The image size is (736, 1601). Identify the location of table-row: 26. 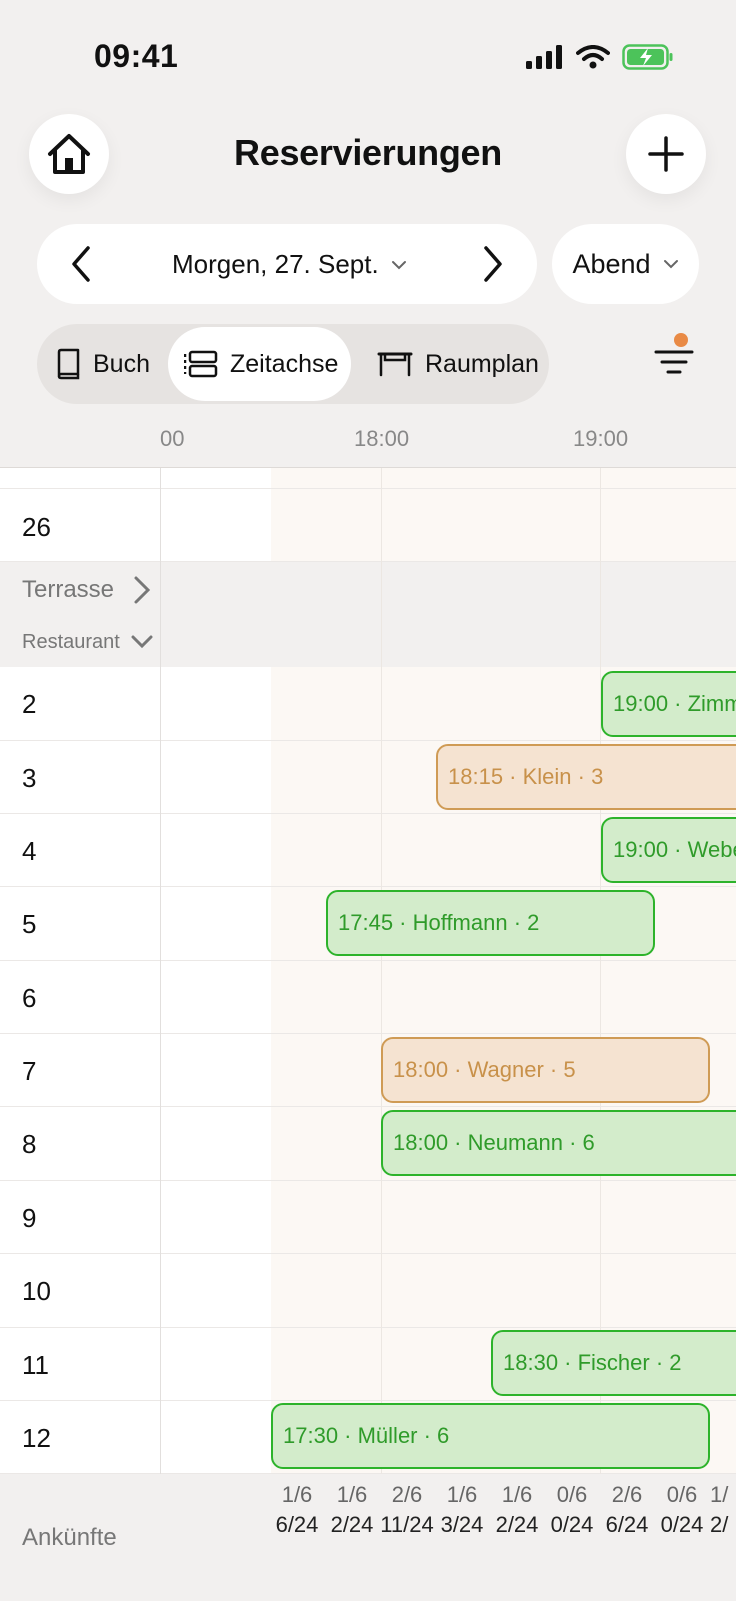
(368, 525).